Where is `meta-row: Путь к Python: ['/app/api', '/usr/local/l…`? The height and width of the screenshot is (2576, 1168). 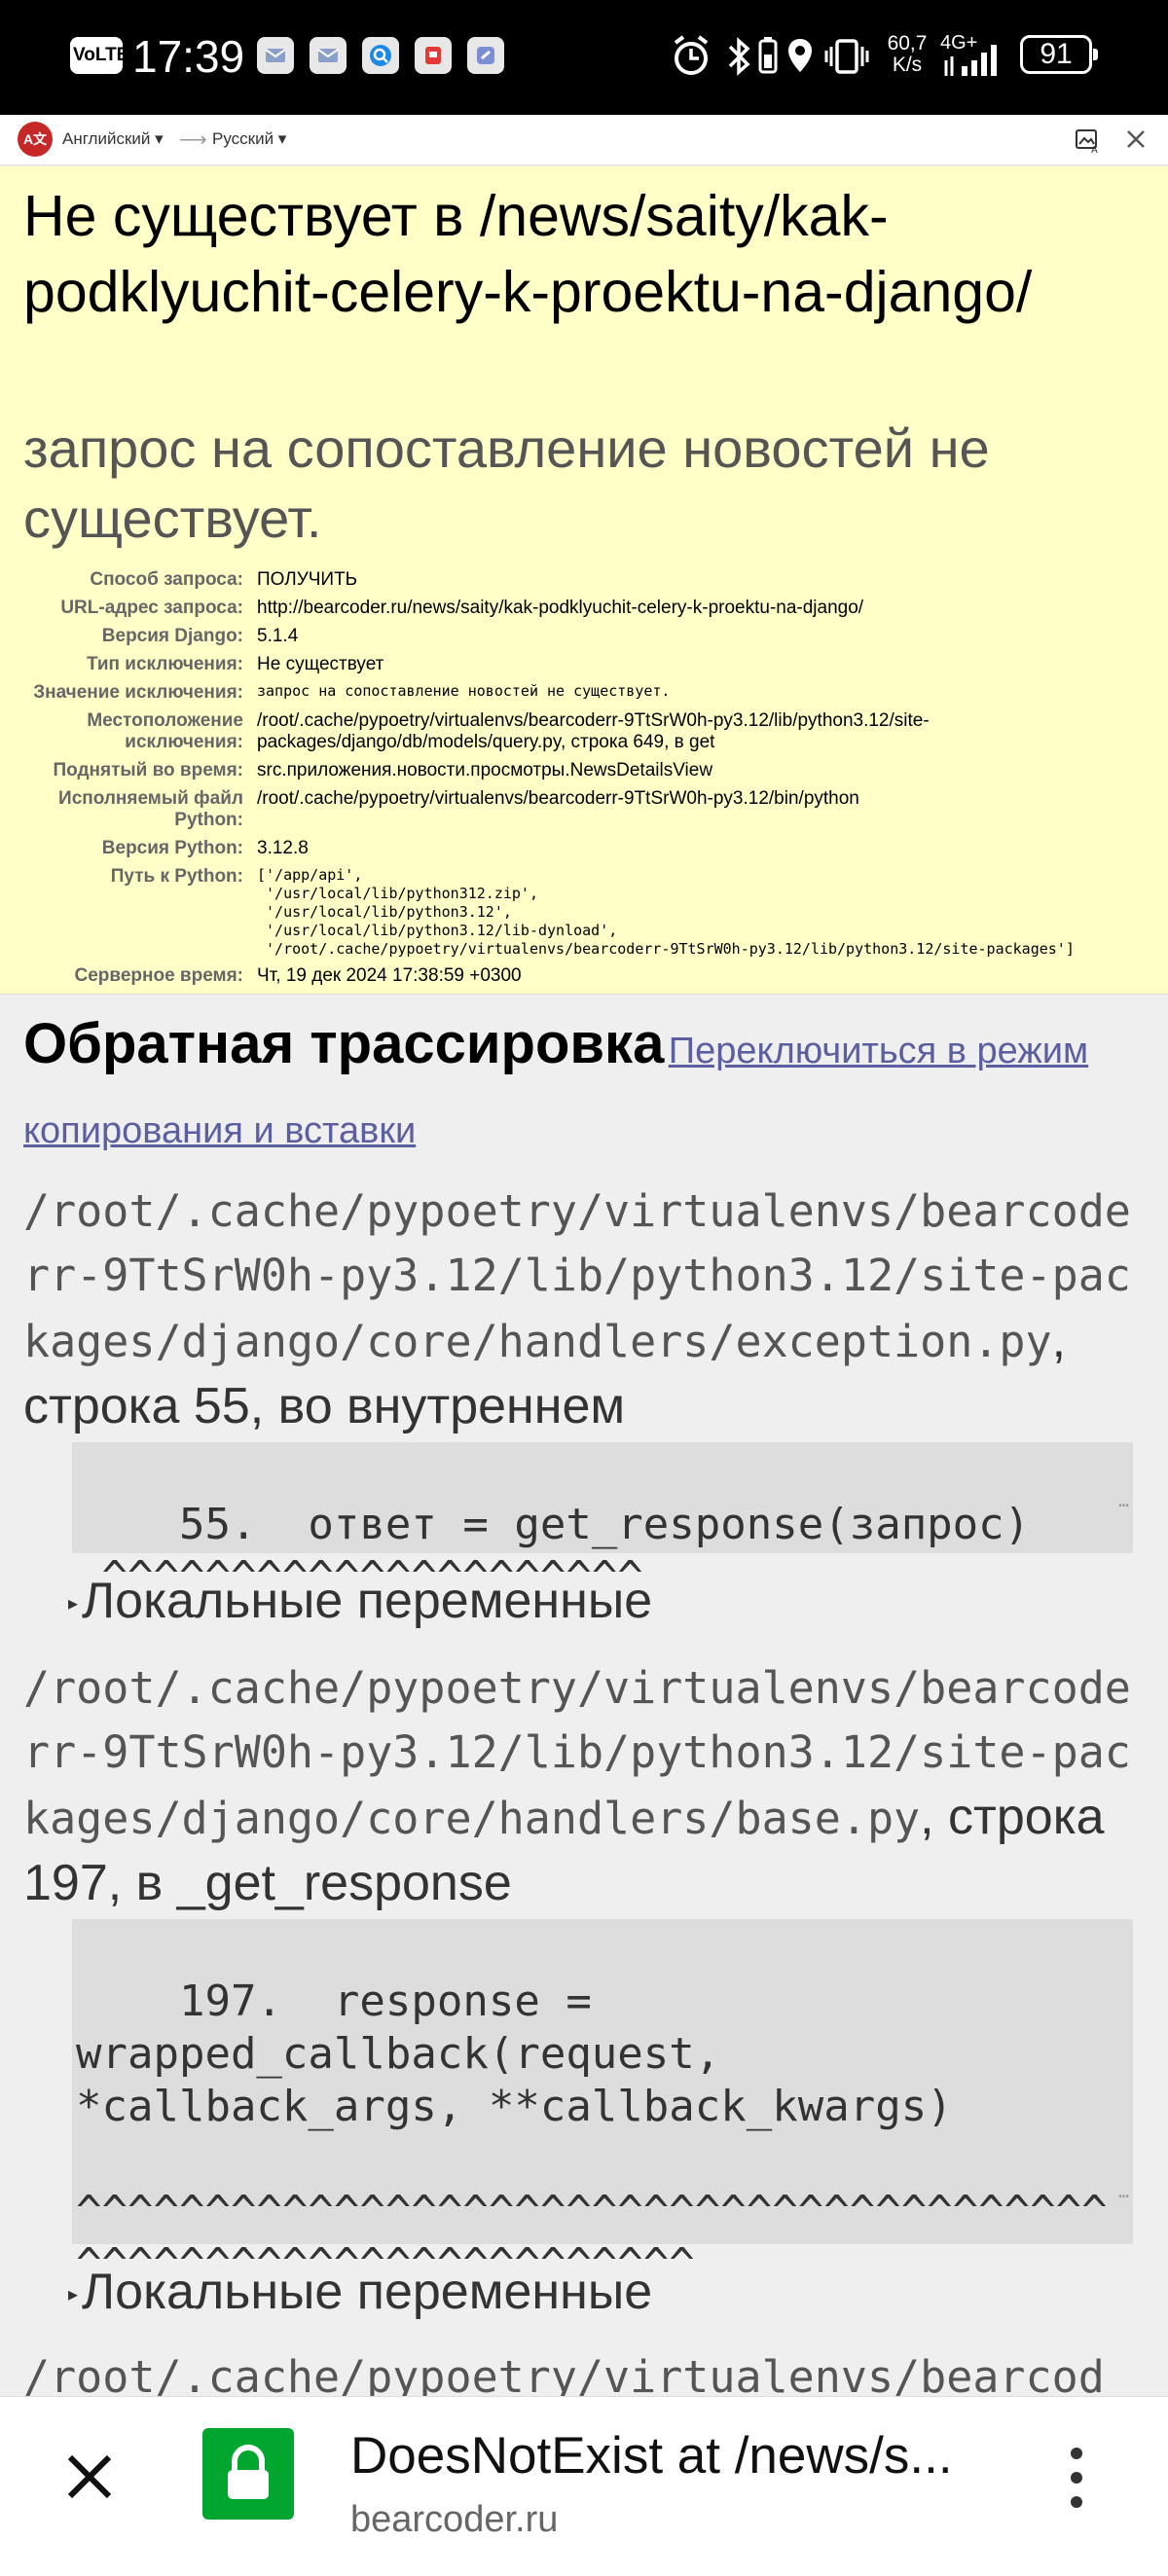 meta-row: Путь к Python: ['/app/api', '/usr/local/l… is located at coordinates (588, 912).